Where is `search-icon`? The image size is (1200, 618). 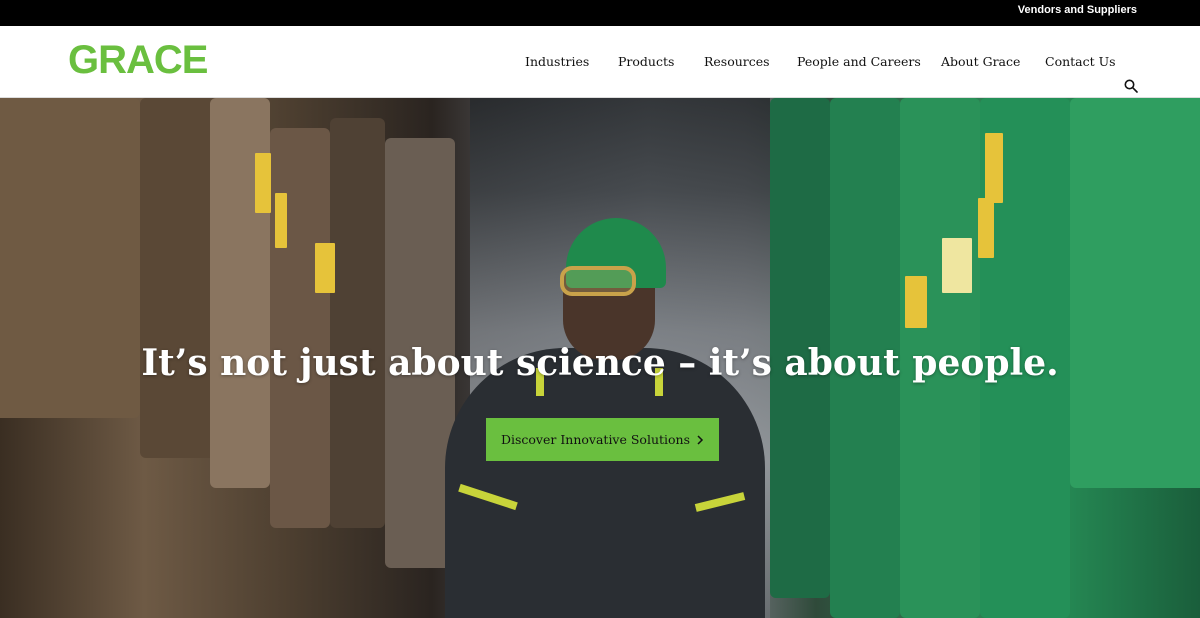 search-icon is located at coordinates (1131, 86).